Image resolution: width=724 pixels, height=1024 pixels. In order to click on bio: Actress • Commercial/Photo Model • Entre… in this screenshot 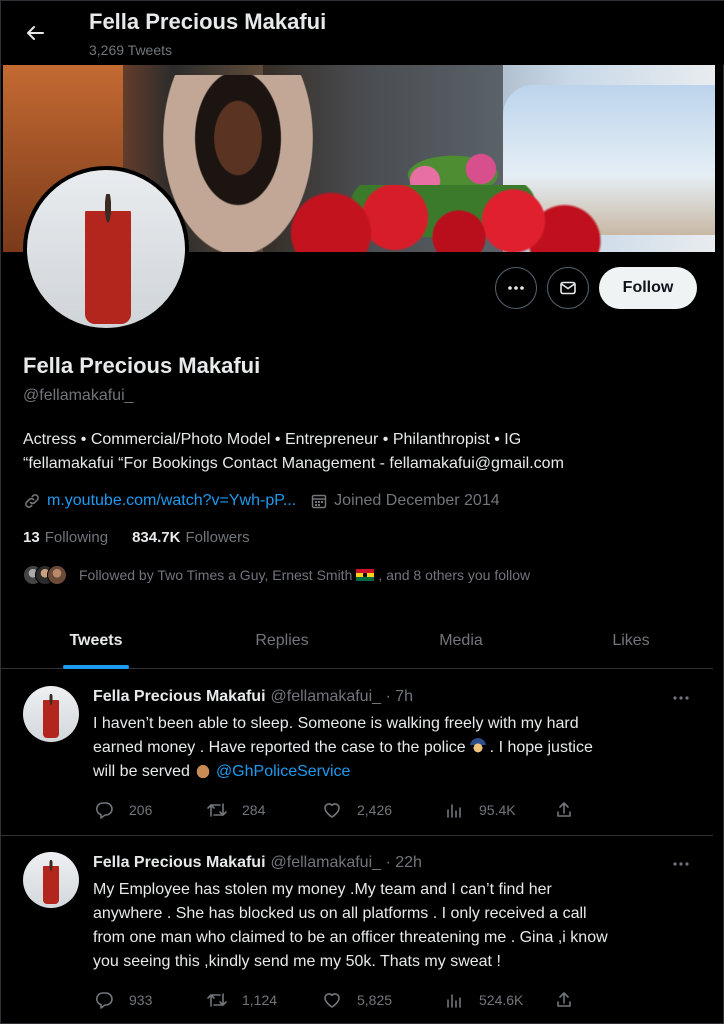, I will do `click(353, 452)`.